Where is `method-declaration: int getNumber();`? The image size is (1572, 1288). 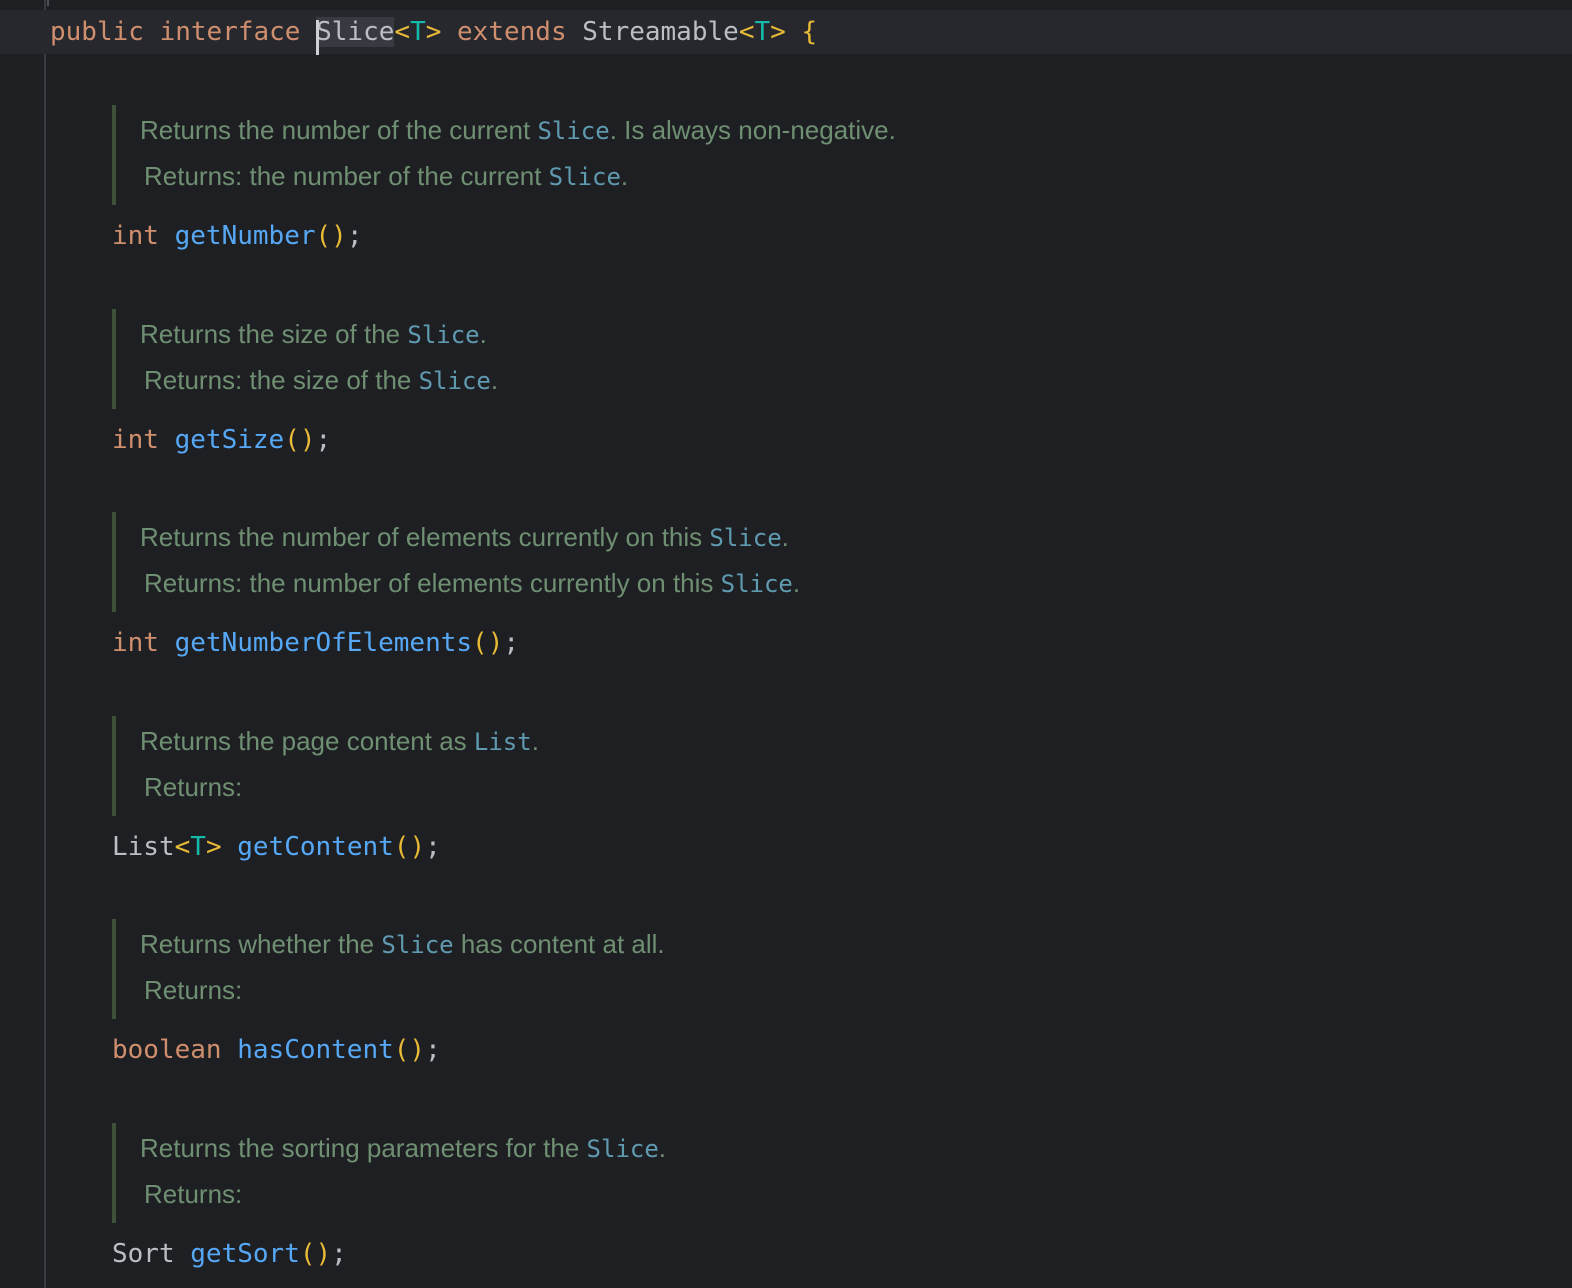 method-declaration: int getNumber(); is located at coordinates (237, 236).